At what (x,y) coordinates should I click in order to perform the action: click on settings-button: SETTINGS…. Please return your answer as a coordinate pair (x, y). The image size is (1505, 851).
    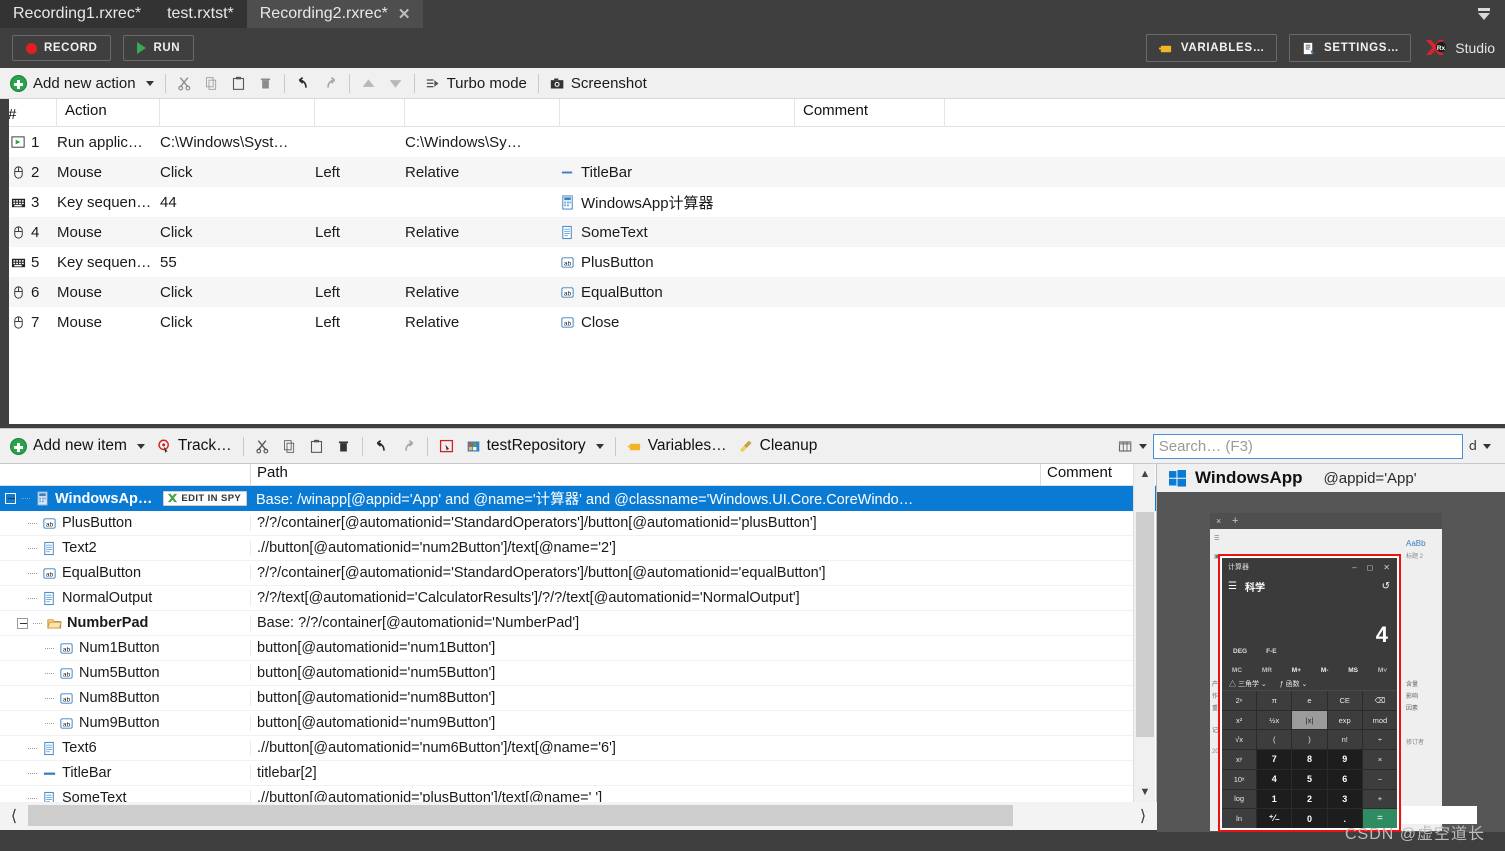
    Looking at the image, I should click on (1350, 48).